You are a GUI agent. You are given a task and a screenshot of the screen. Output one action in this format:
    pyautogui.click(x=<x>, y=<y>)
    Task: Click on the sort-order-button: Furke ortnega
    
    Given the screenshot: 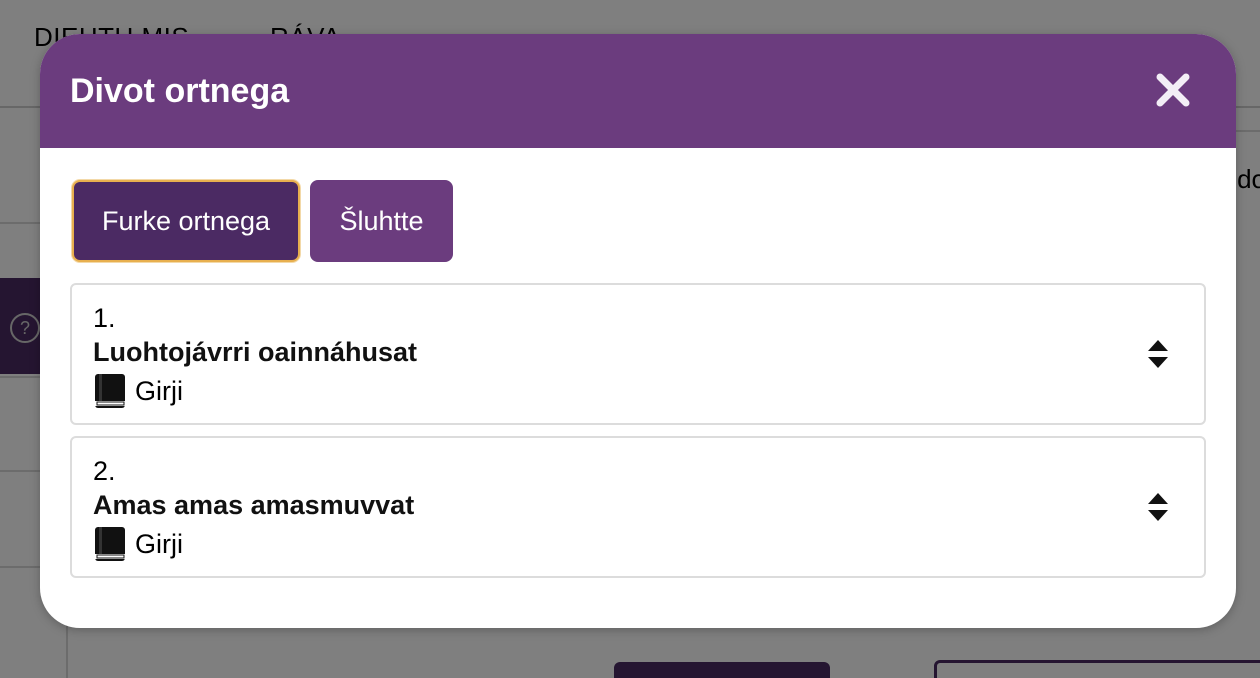 What is the action you would take?
    pyautogui.click(x=186, y=221)
    